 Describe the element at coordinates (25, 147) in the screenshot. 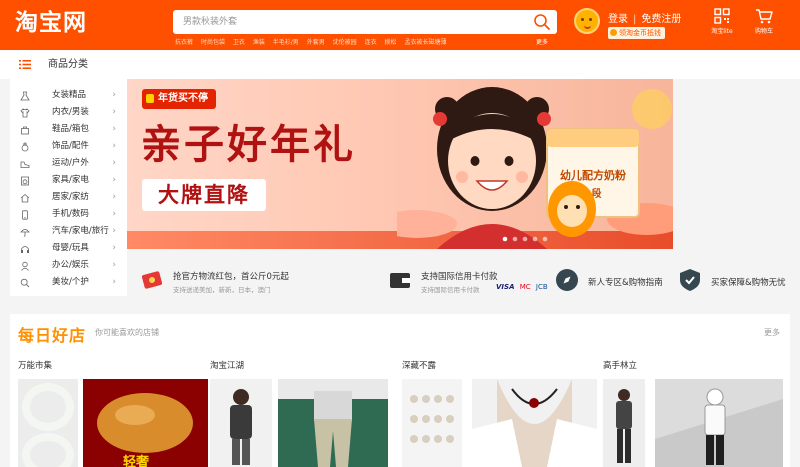

I see `ring-icon` at that location.